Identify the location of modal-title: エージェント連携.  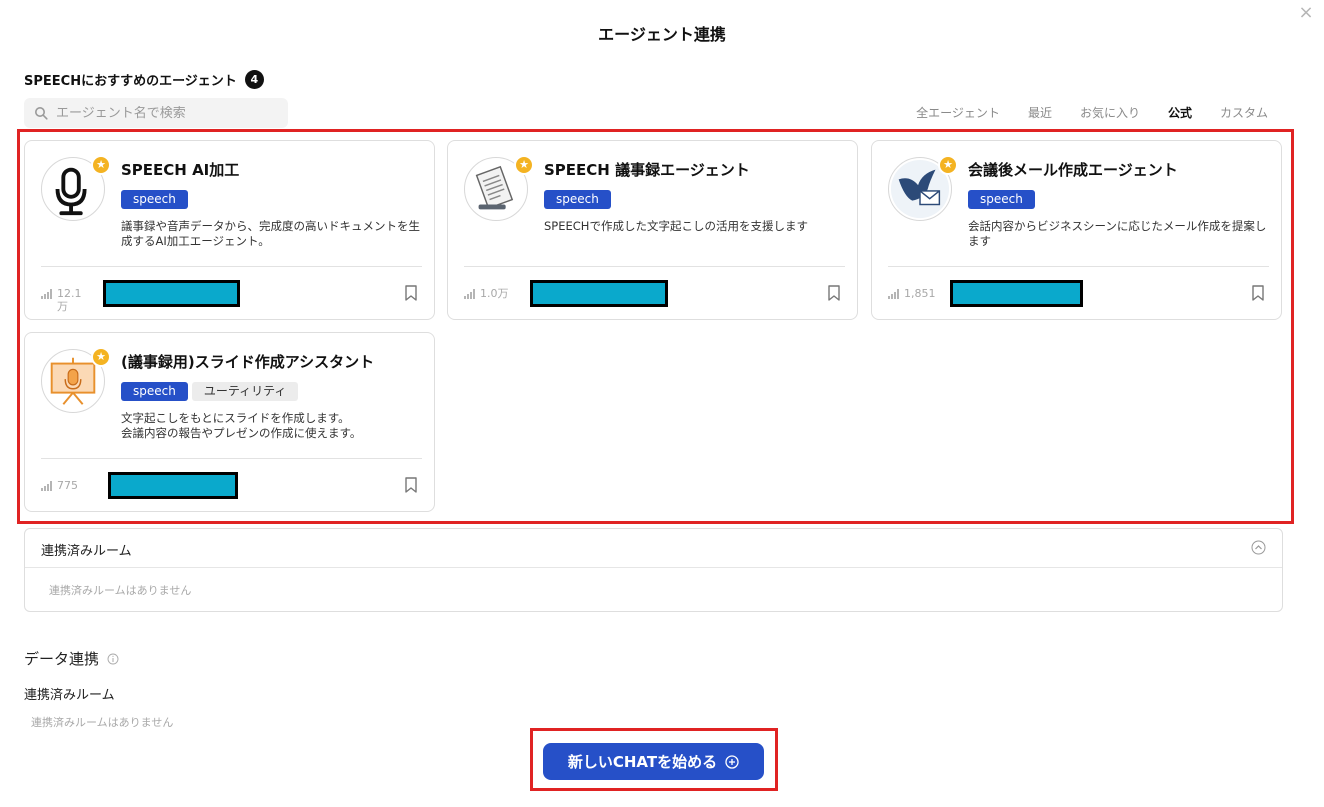
(662, 34).